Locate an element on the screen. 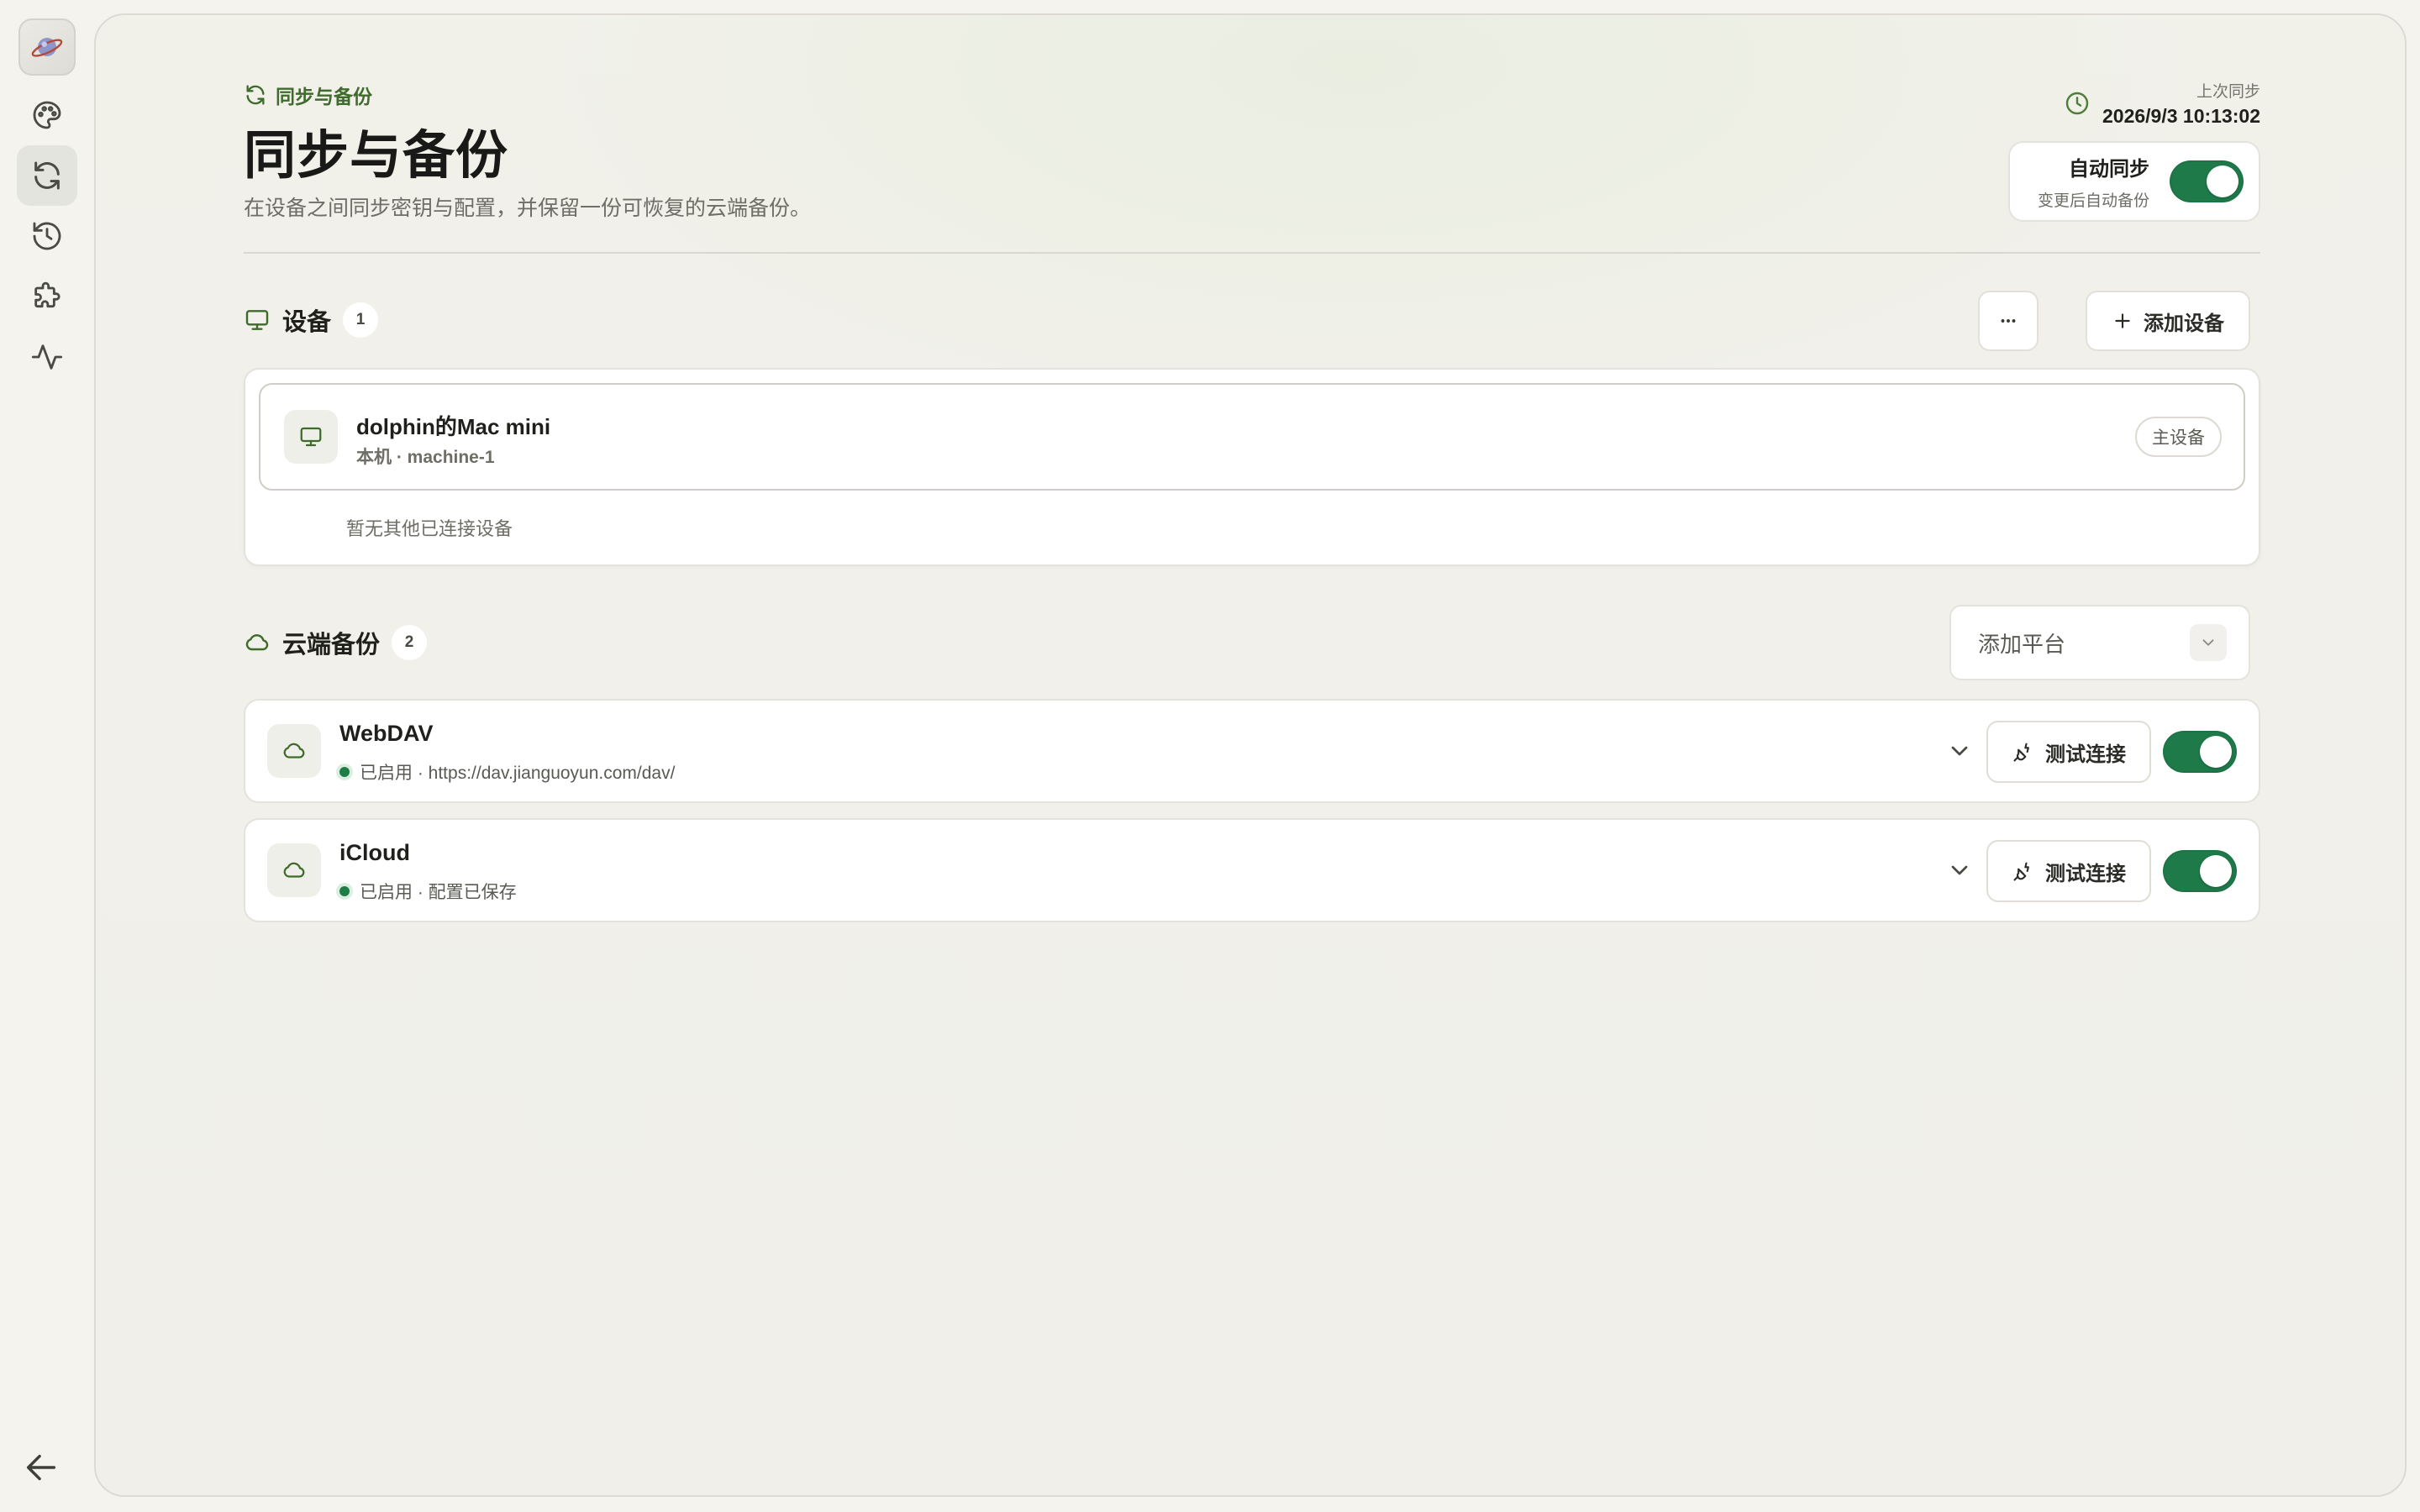  add-device-button: 添加设备 is located at coordinates (2168, 321).